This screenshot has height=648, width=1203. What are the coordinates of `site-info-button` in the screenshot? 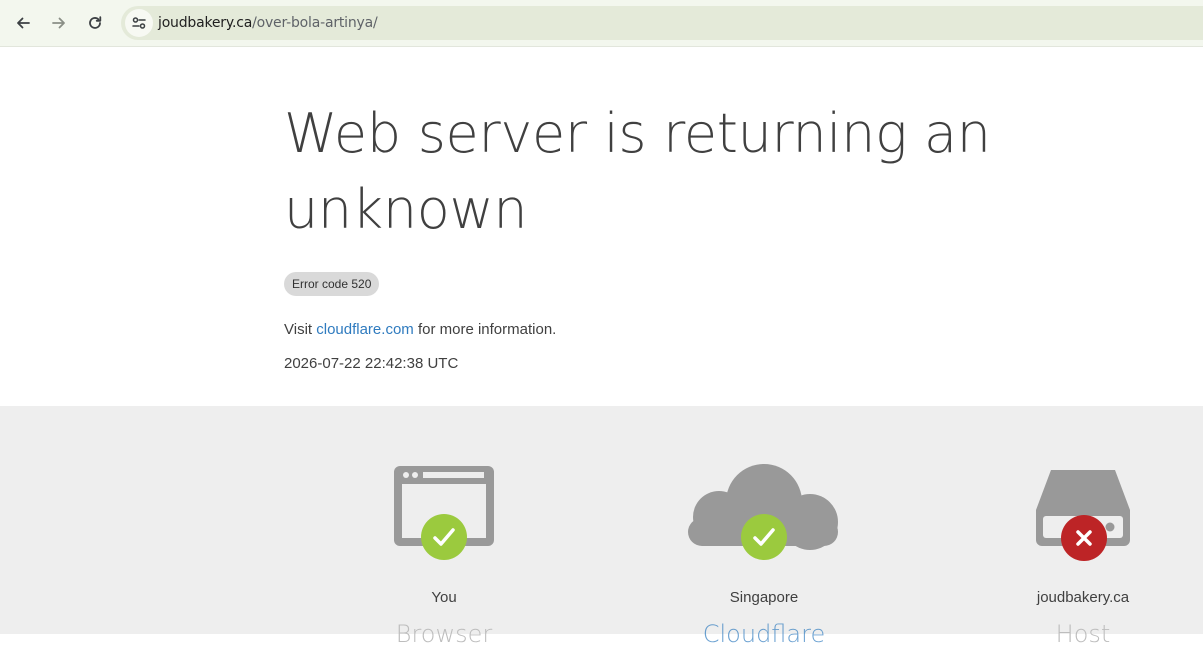 It's located at (139, 23).